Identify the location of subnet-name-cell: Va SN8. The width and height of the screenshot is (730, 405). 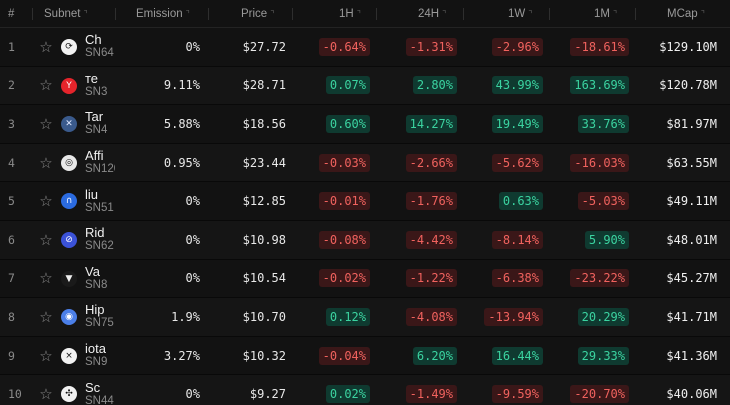
(100, 279).